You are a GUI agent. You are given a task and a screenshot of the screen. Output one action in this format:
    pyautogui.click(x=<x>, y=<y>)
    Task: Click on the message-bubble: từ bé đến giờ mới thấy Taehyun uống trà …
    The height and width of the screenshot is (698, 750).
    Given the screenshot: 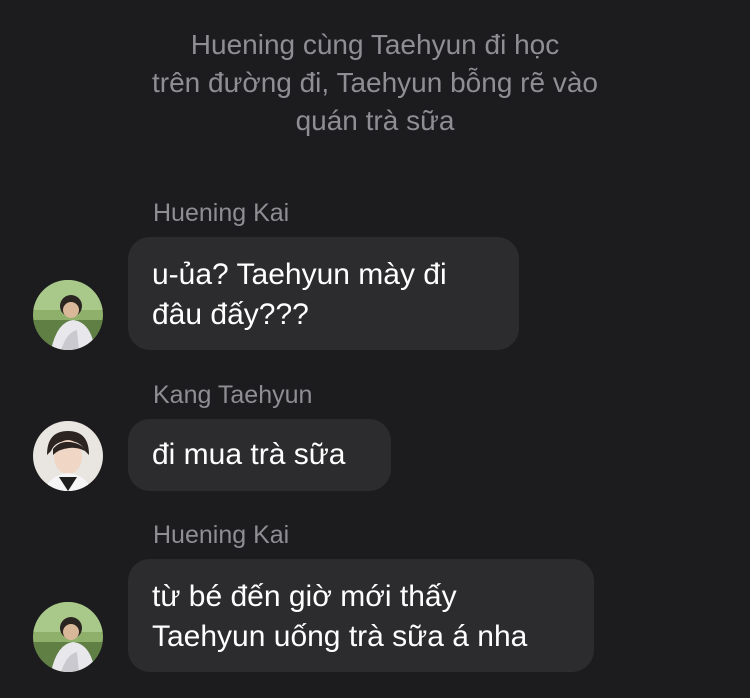 What is the action you would take?
    pyautogui.click(x=361, y=615)
    